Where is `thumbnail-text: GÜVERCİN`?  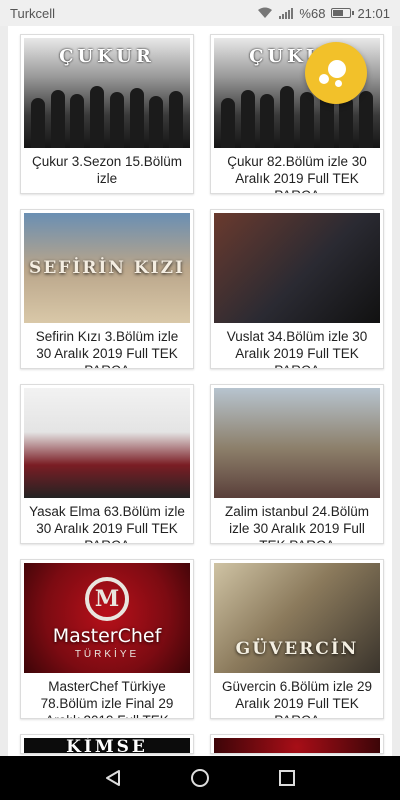
thumbnail-text: GÜVERCİN is located at coordinates (297, 649).